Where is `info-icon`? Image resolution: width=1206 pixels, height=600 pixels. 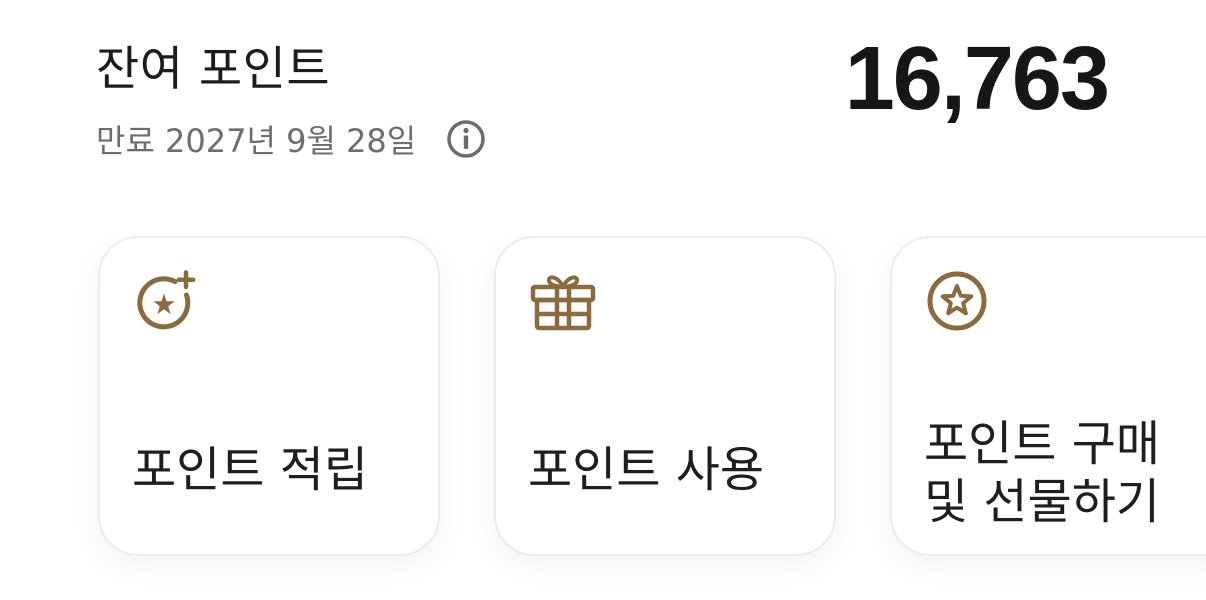
info-icon is located at coordinates (466, 139).